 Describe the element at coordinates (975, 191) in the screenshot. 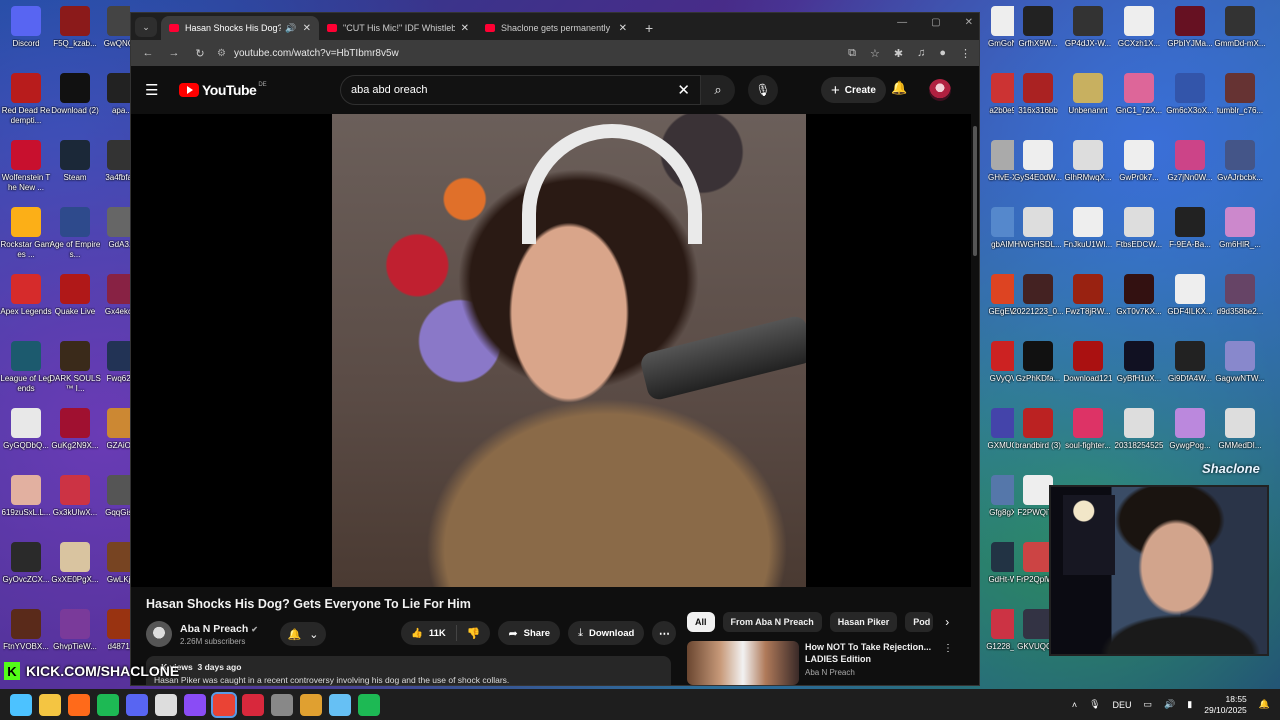

I see `scrollbar-thumb` at that location.